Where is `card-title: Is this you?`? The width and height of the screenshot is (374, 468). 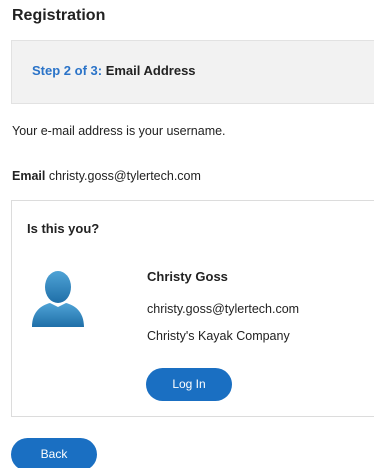 card-title: Is this you? is located at coordinates (63, 228).